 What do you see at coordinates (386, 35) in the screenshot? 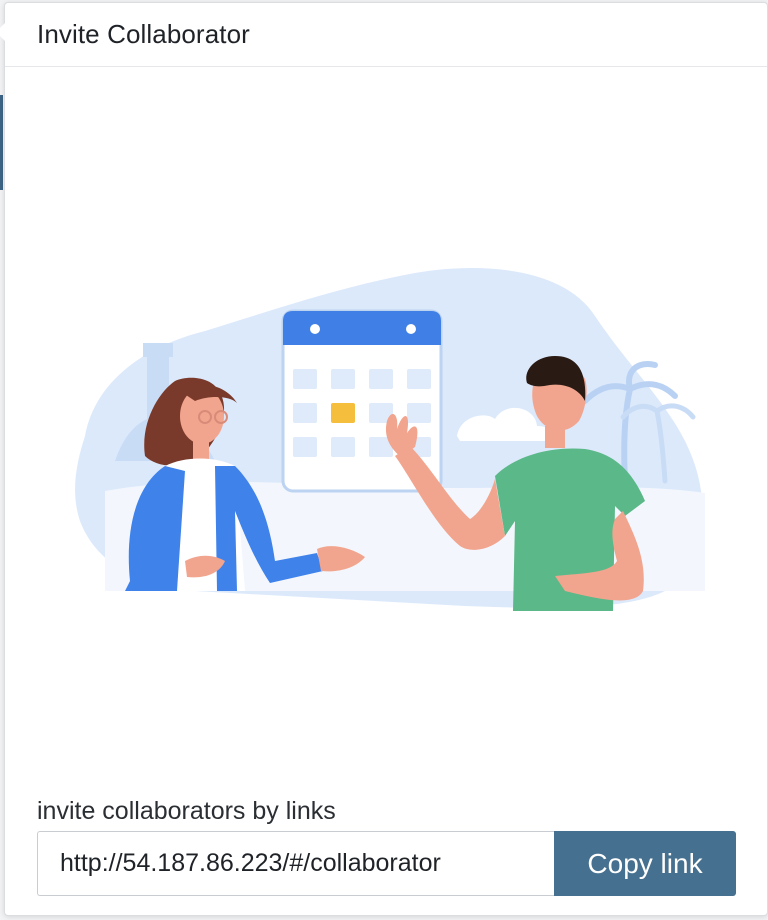
I see `dialog-header: Invite Collaborator` at bounding box center [386, 35].